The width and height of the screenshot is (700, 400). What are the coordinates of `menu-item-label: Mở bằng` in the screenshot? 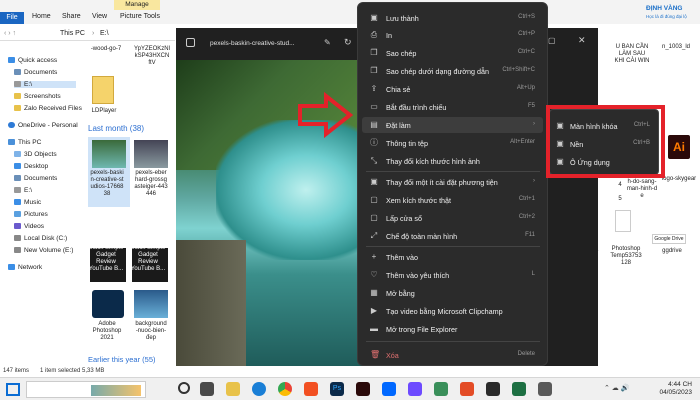 It's located at (400, 293).